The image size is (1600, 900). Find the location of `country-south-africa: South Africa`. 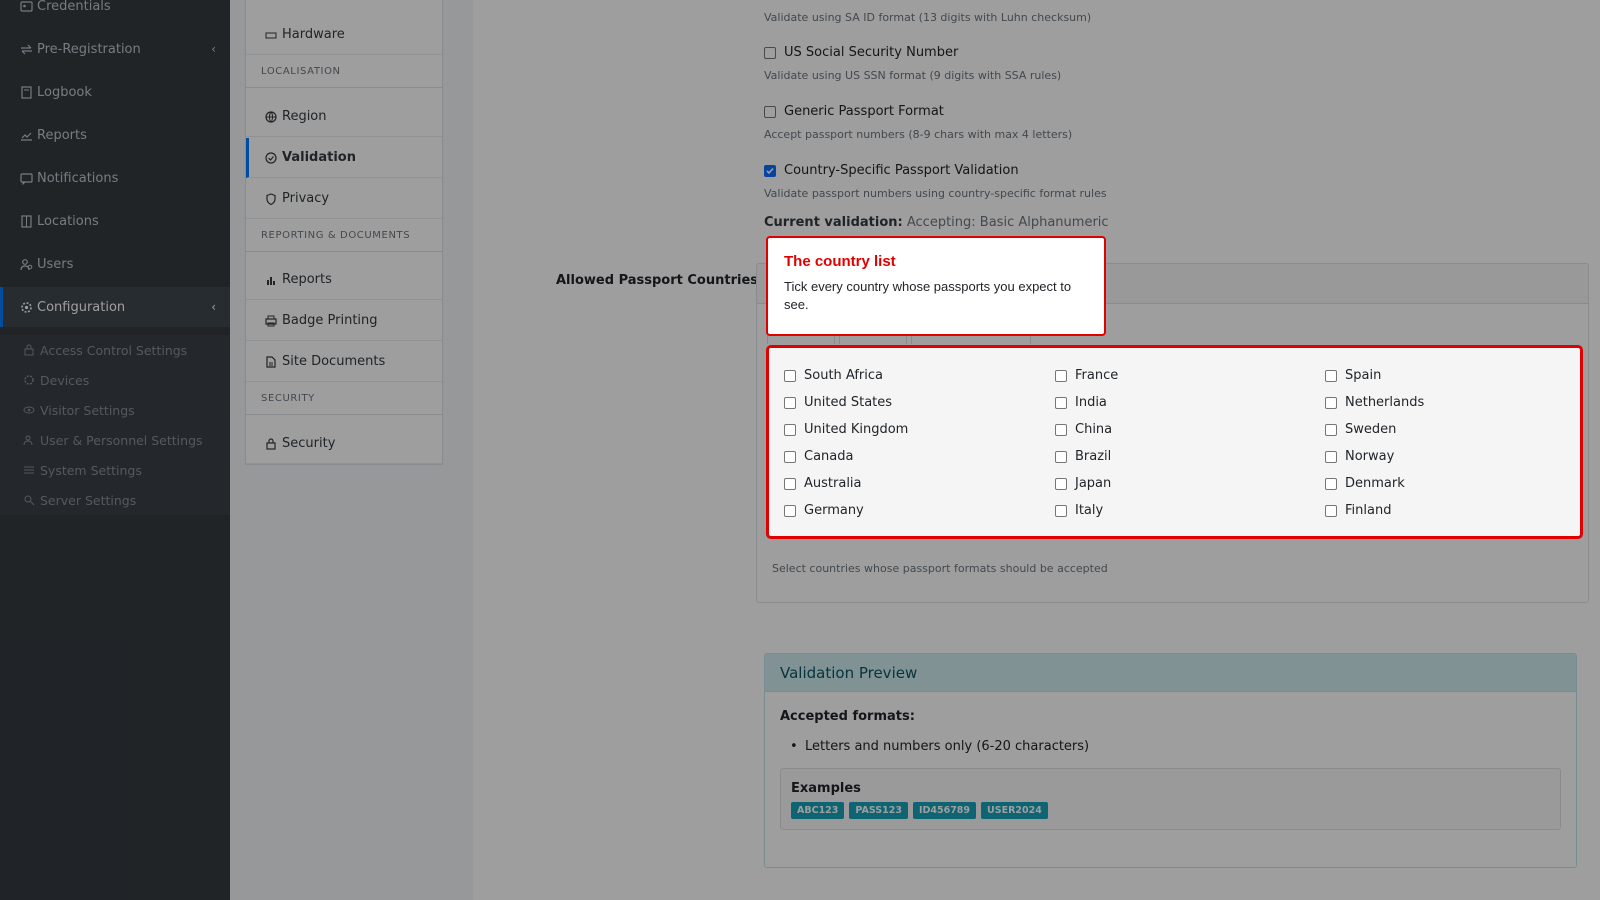

country-south-africa: South Africa is located at coordinates (833, 375).